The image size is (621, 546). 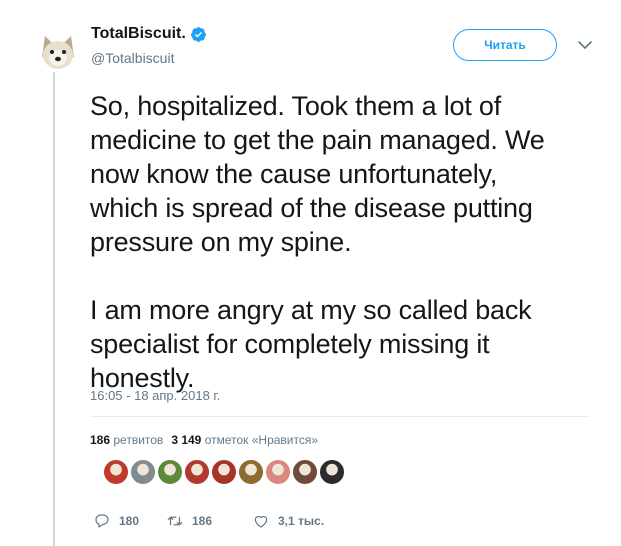 I want to click on tweet-stats: 186 ретвитов 3 149 отметок «Нравится», so click(x=204, y=440).